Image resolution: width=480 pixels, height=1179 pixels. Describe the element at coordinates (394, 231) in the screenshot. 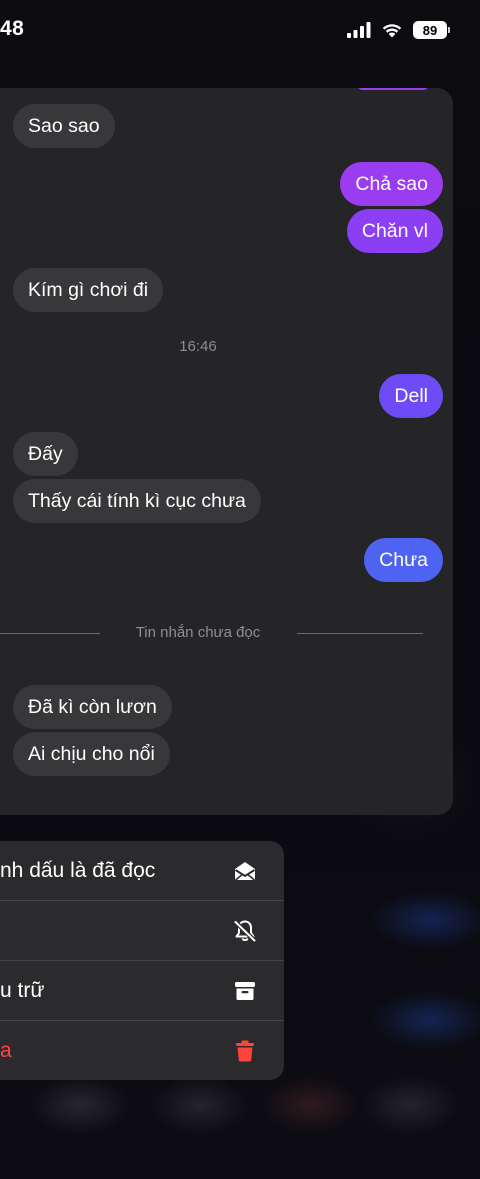

I see `message-bubble-outgoing: Chăn vl` at that location.